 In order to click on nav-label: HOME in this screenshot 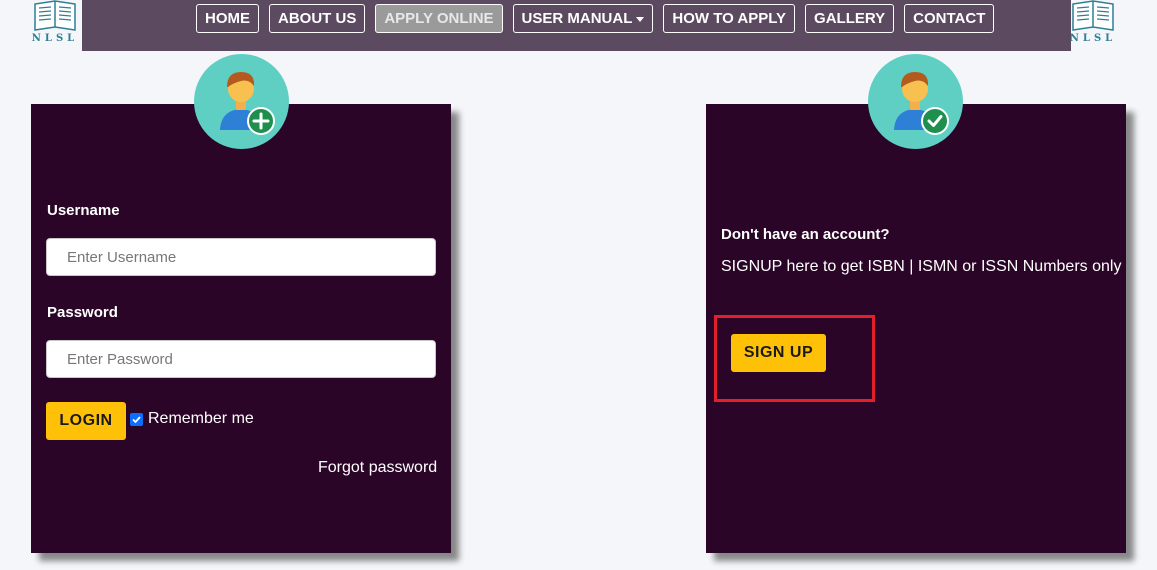, I will do `click(227, 18)`.